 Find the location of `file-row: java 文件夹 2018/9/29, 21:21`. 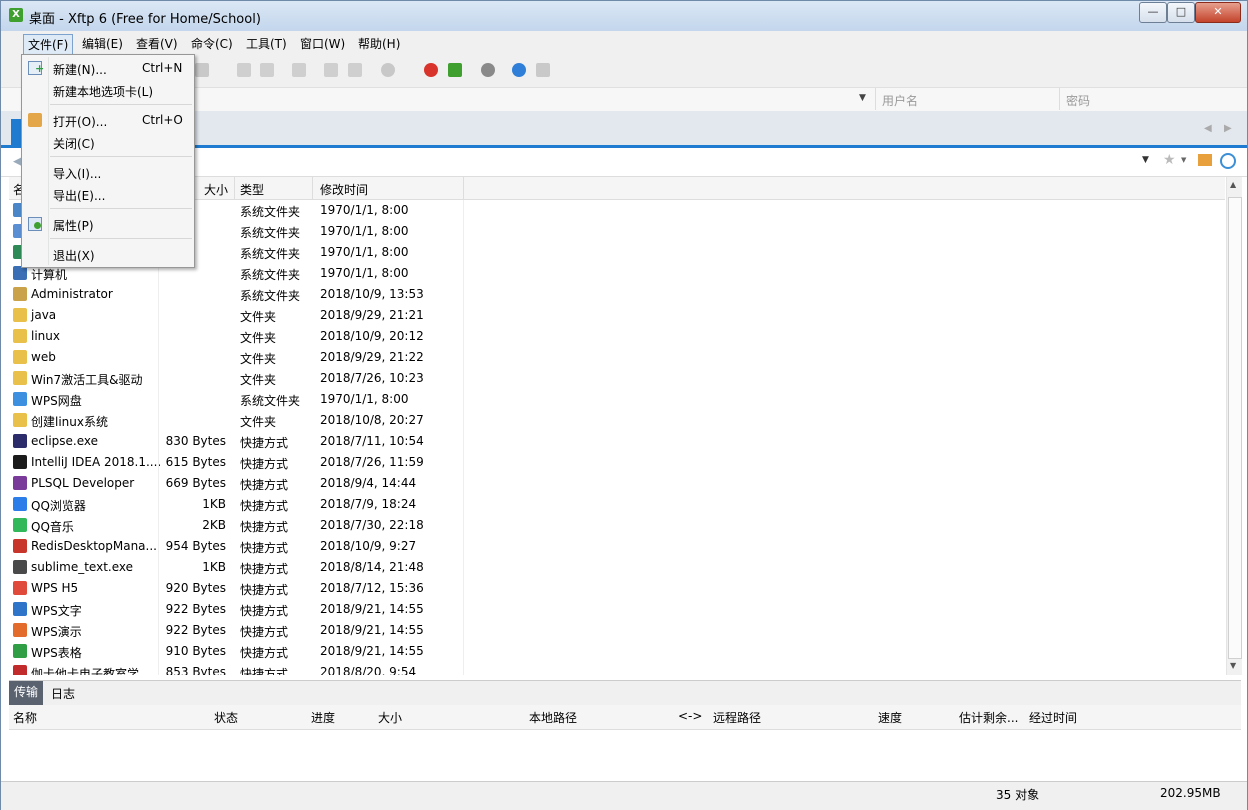

file-row: java 文件夹 2018/9/29, 21:21 is located at coordinates (617, 315).